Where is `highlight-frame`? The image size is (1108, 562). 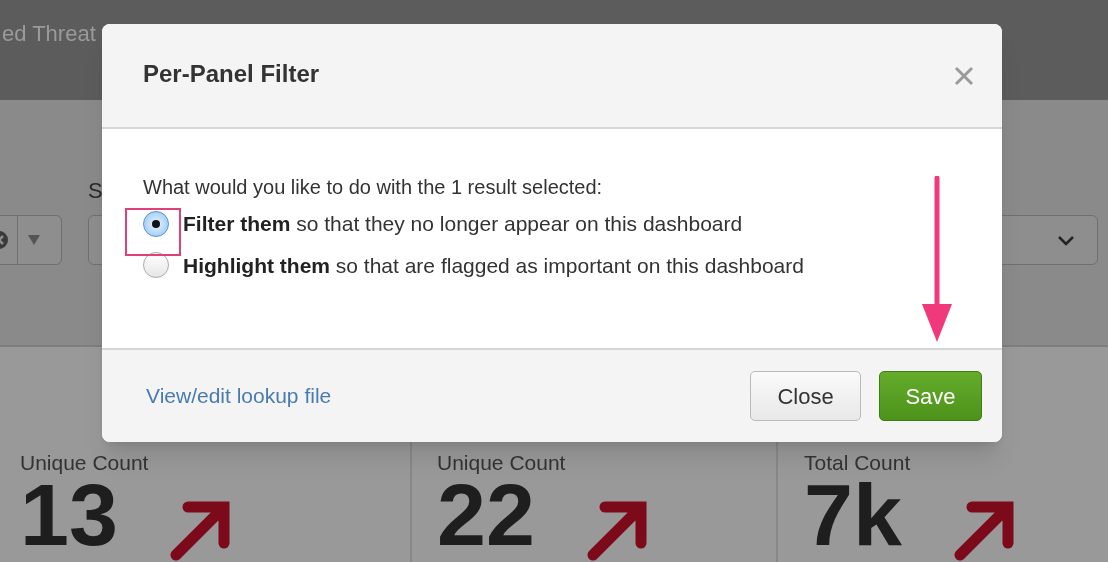
highlight-frame is located at coordinates (153, 232).